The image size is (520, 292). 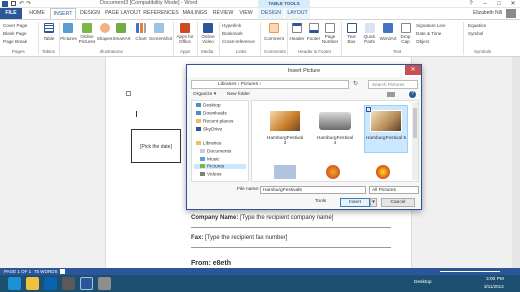 What do you see at coordinates (141, 38) in the screenshot?
I see `chart-button: Chart` at bounding box center [141, 38].